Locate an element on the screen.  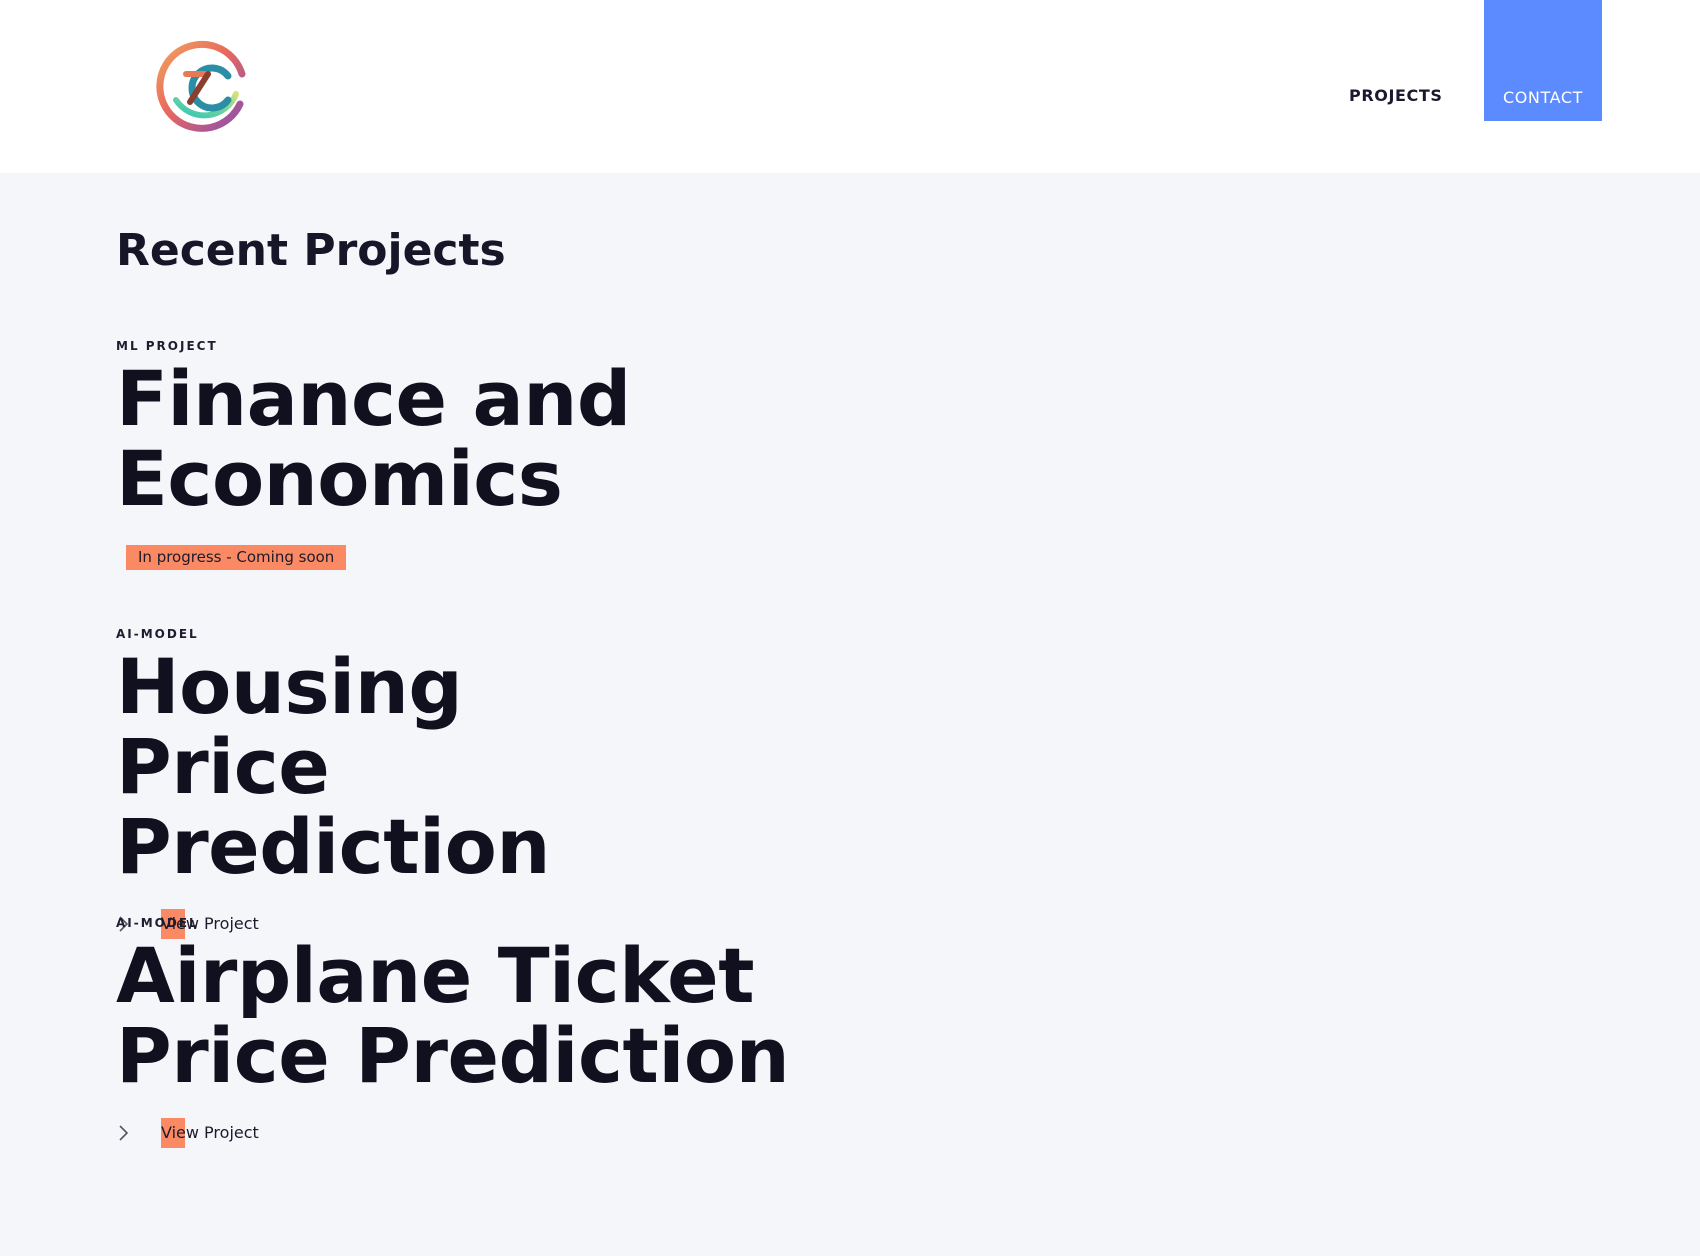
chevron-right-icon is located at coordinates (123, 1133).